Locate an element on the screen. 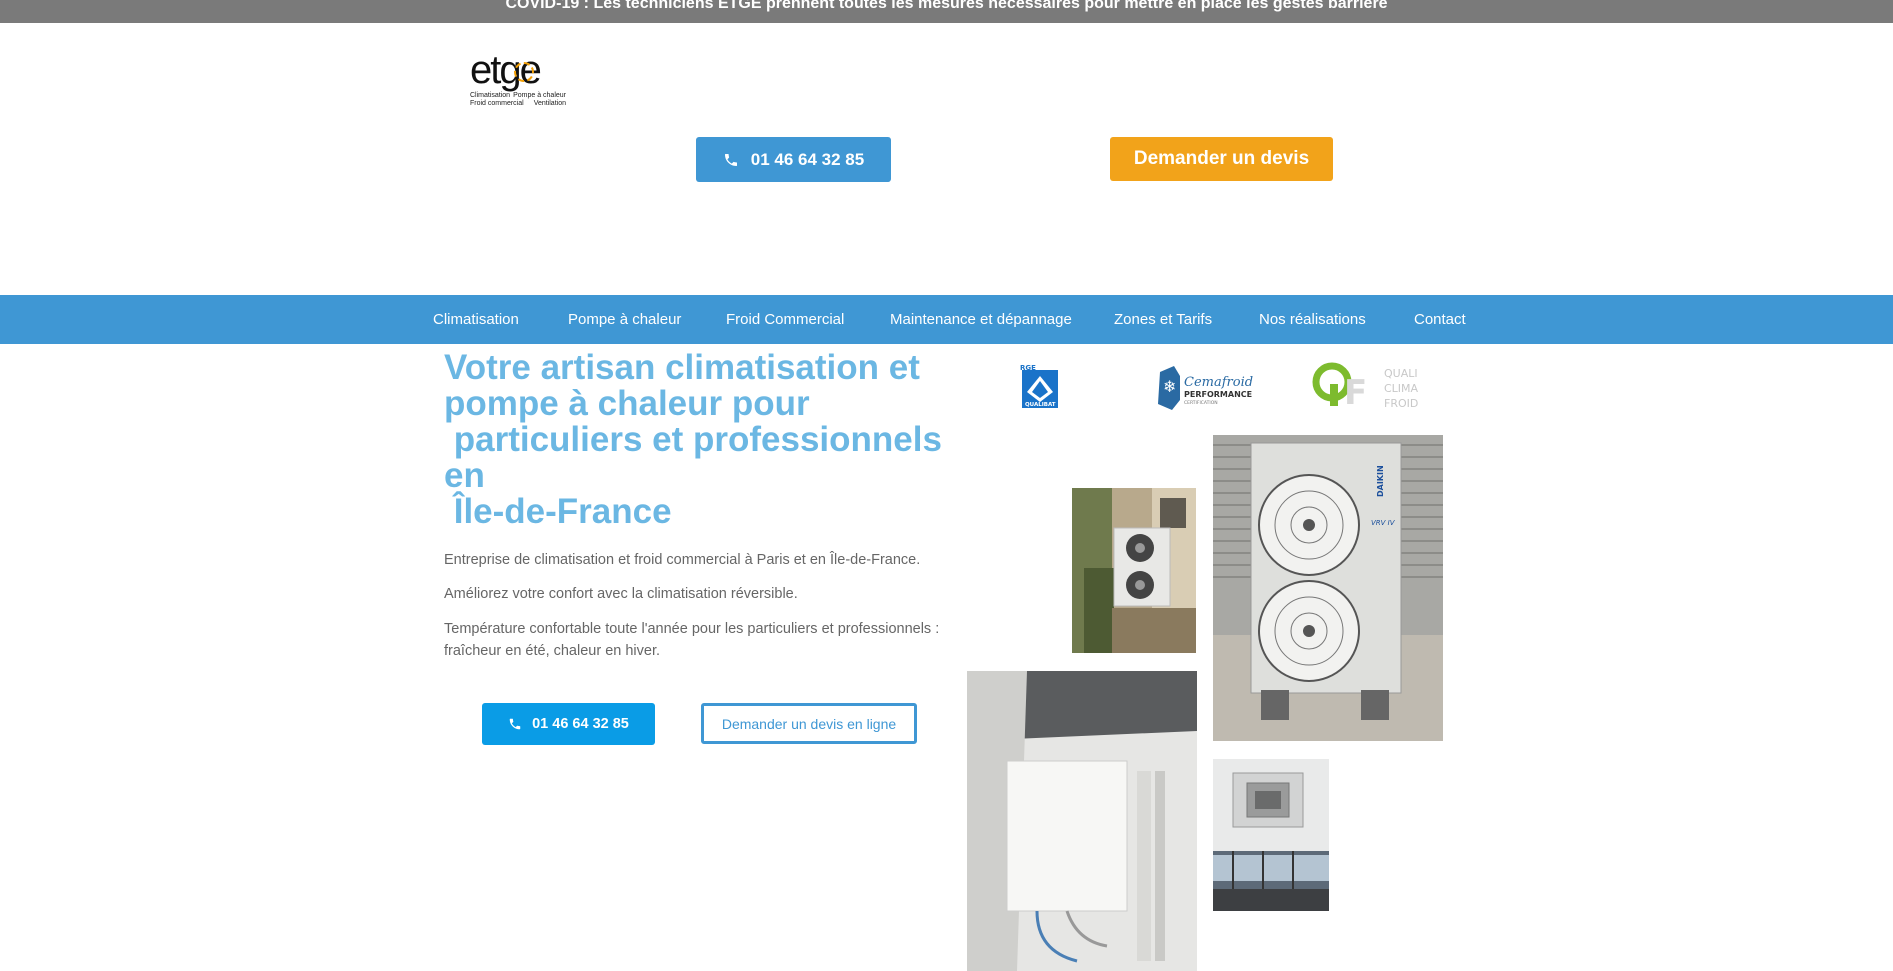 The image size is (1893, 971). cemafroid-name: Cemafroid is located at coordinates (1218, 382).